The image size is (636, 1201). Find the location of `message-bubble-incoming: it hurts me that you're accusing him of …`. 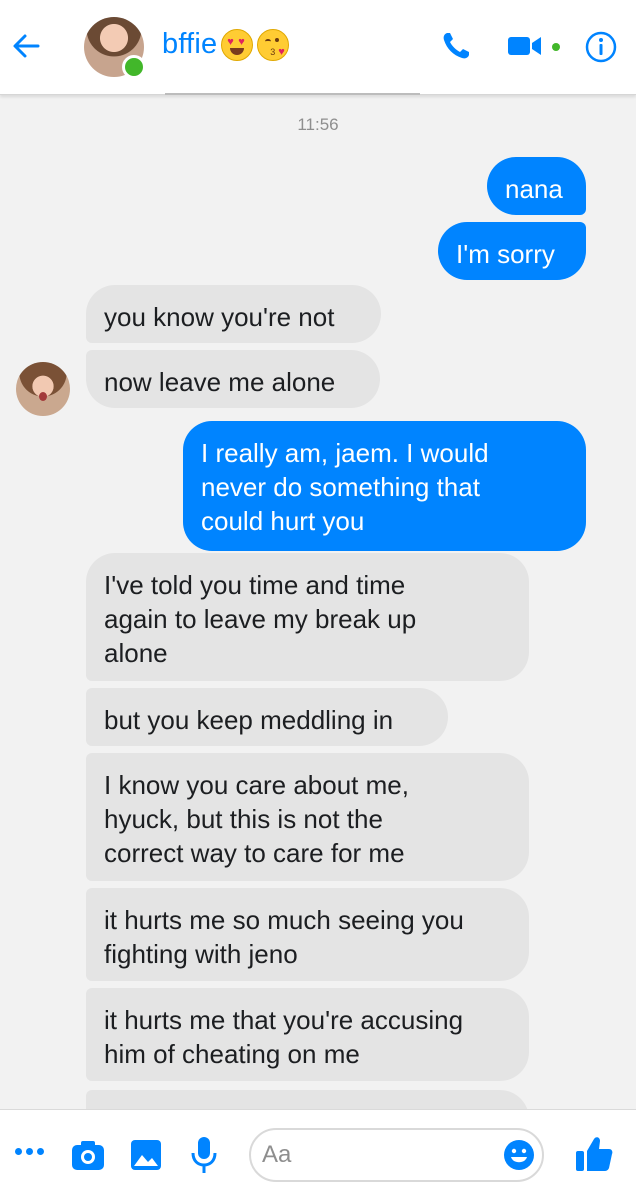

message-bubble-incoming: it hurts me that you're accusing him of … is located at coordinates (307, 1034).